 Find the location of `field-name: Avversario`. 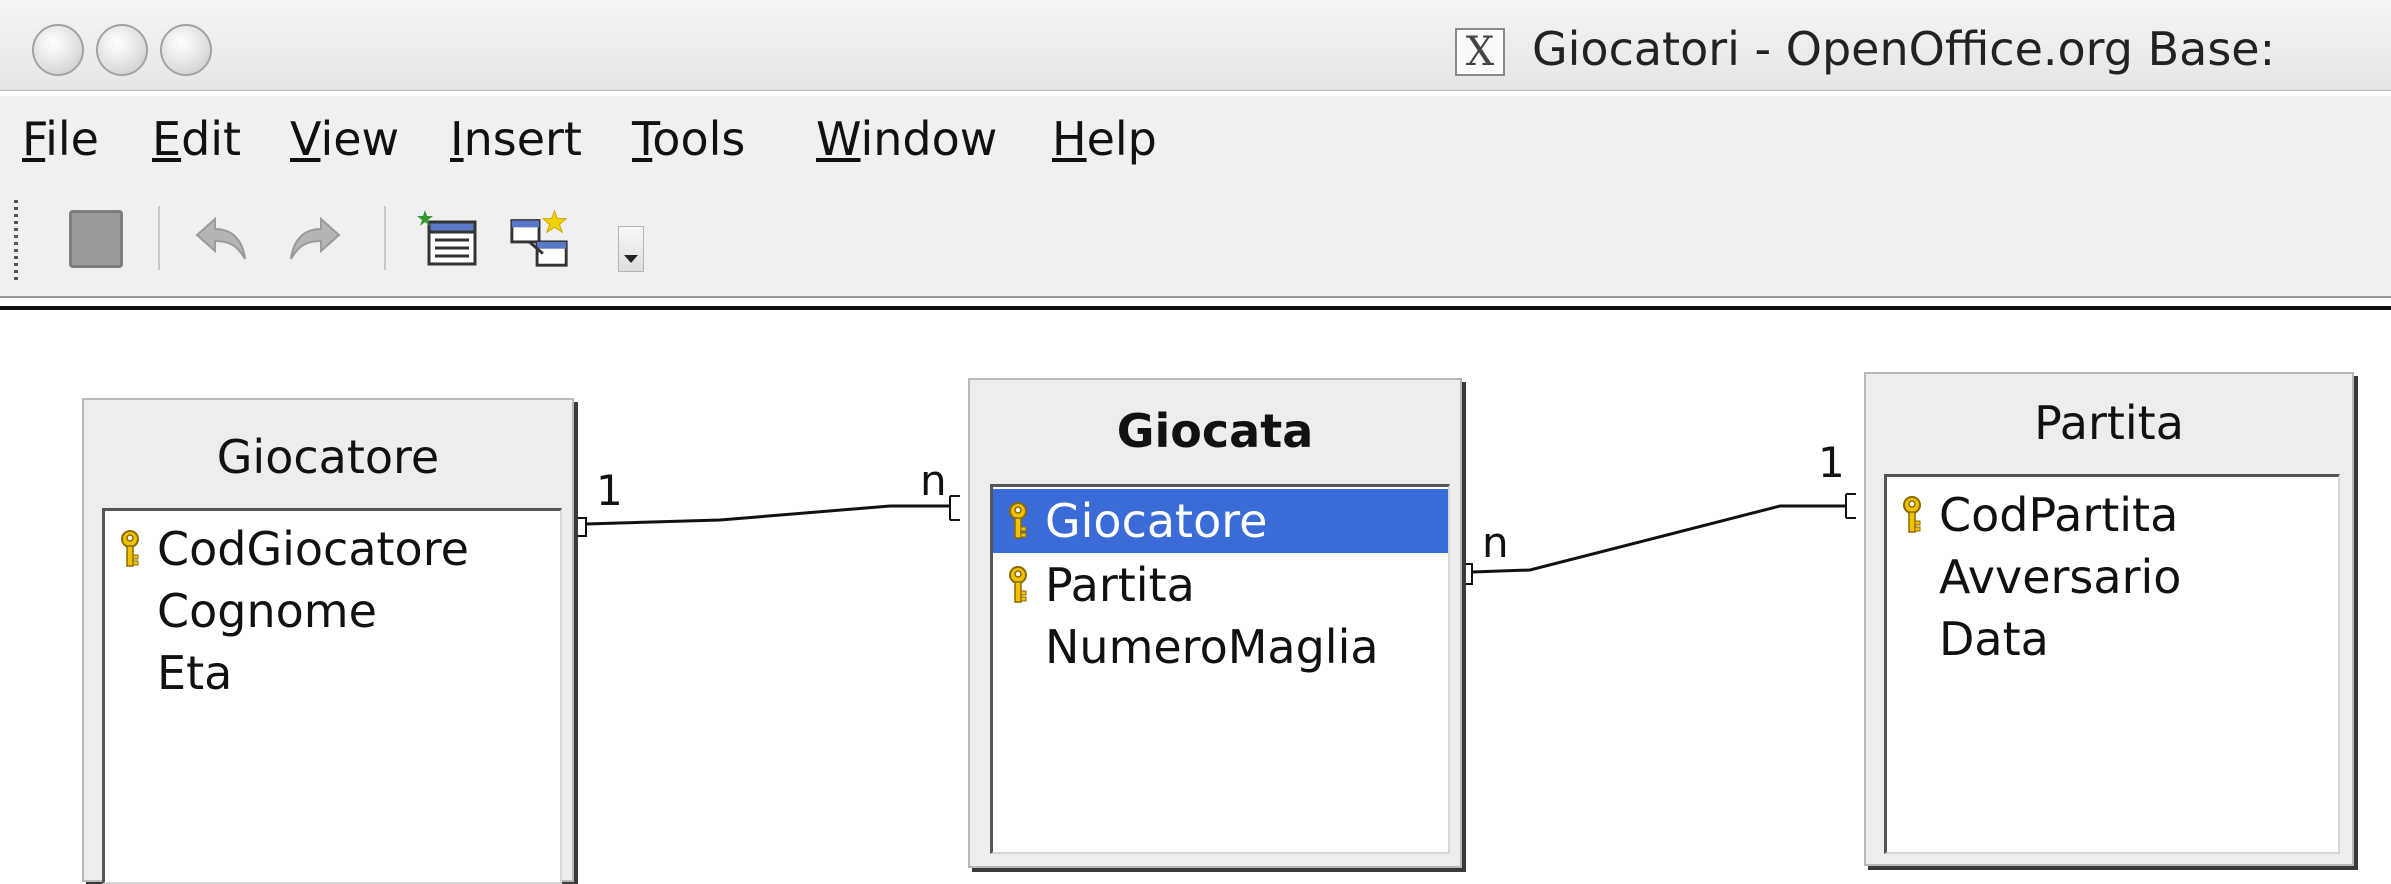

field-name: Avversario is located at coordinates (2060, 577).